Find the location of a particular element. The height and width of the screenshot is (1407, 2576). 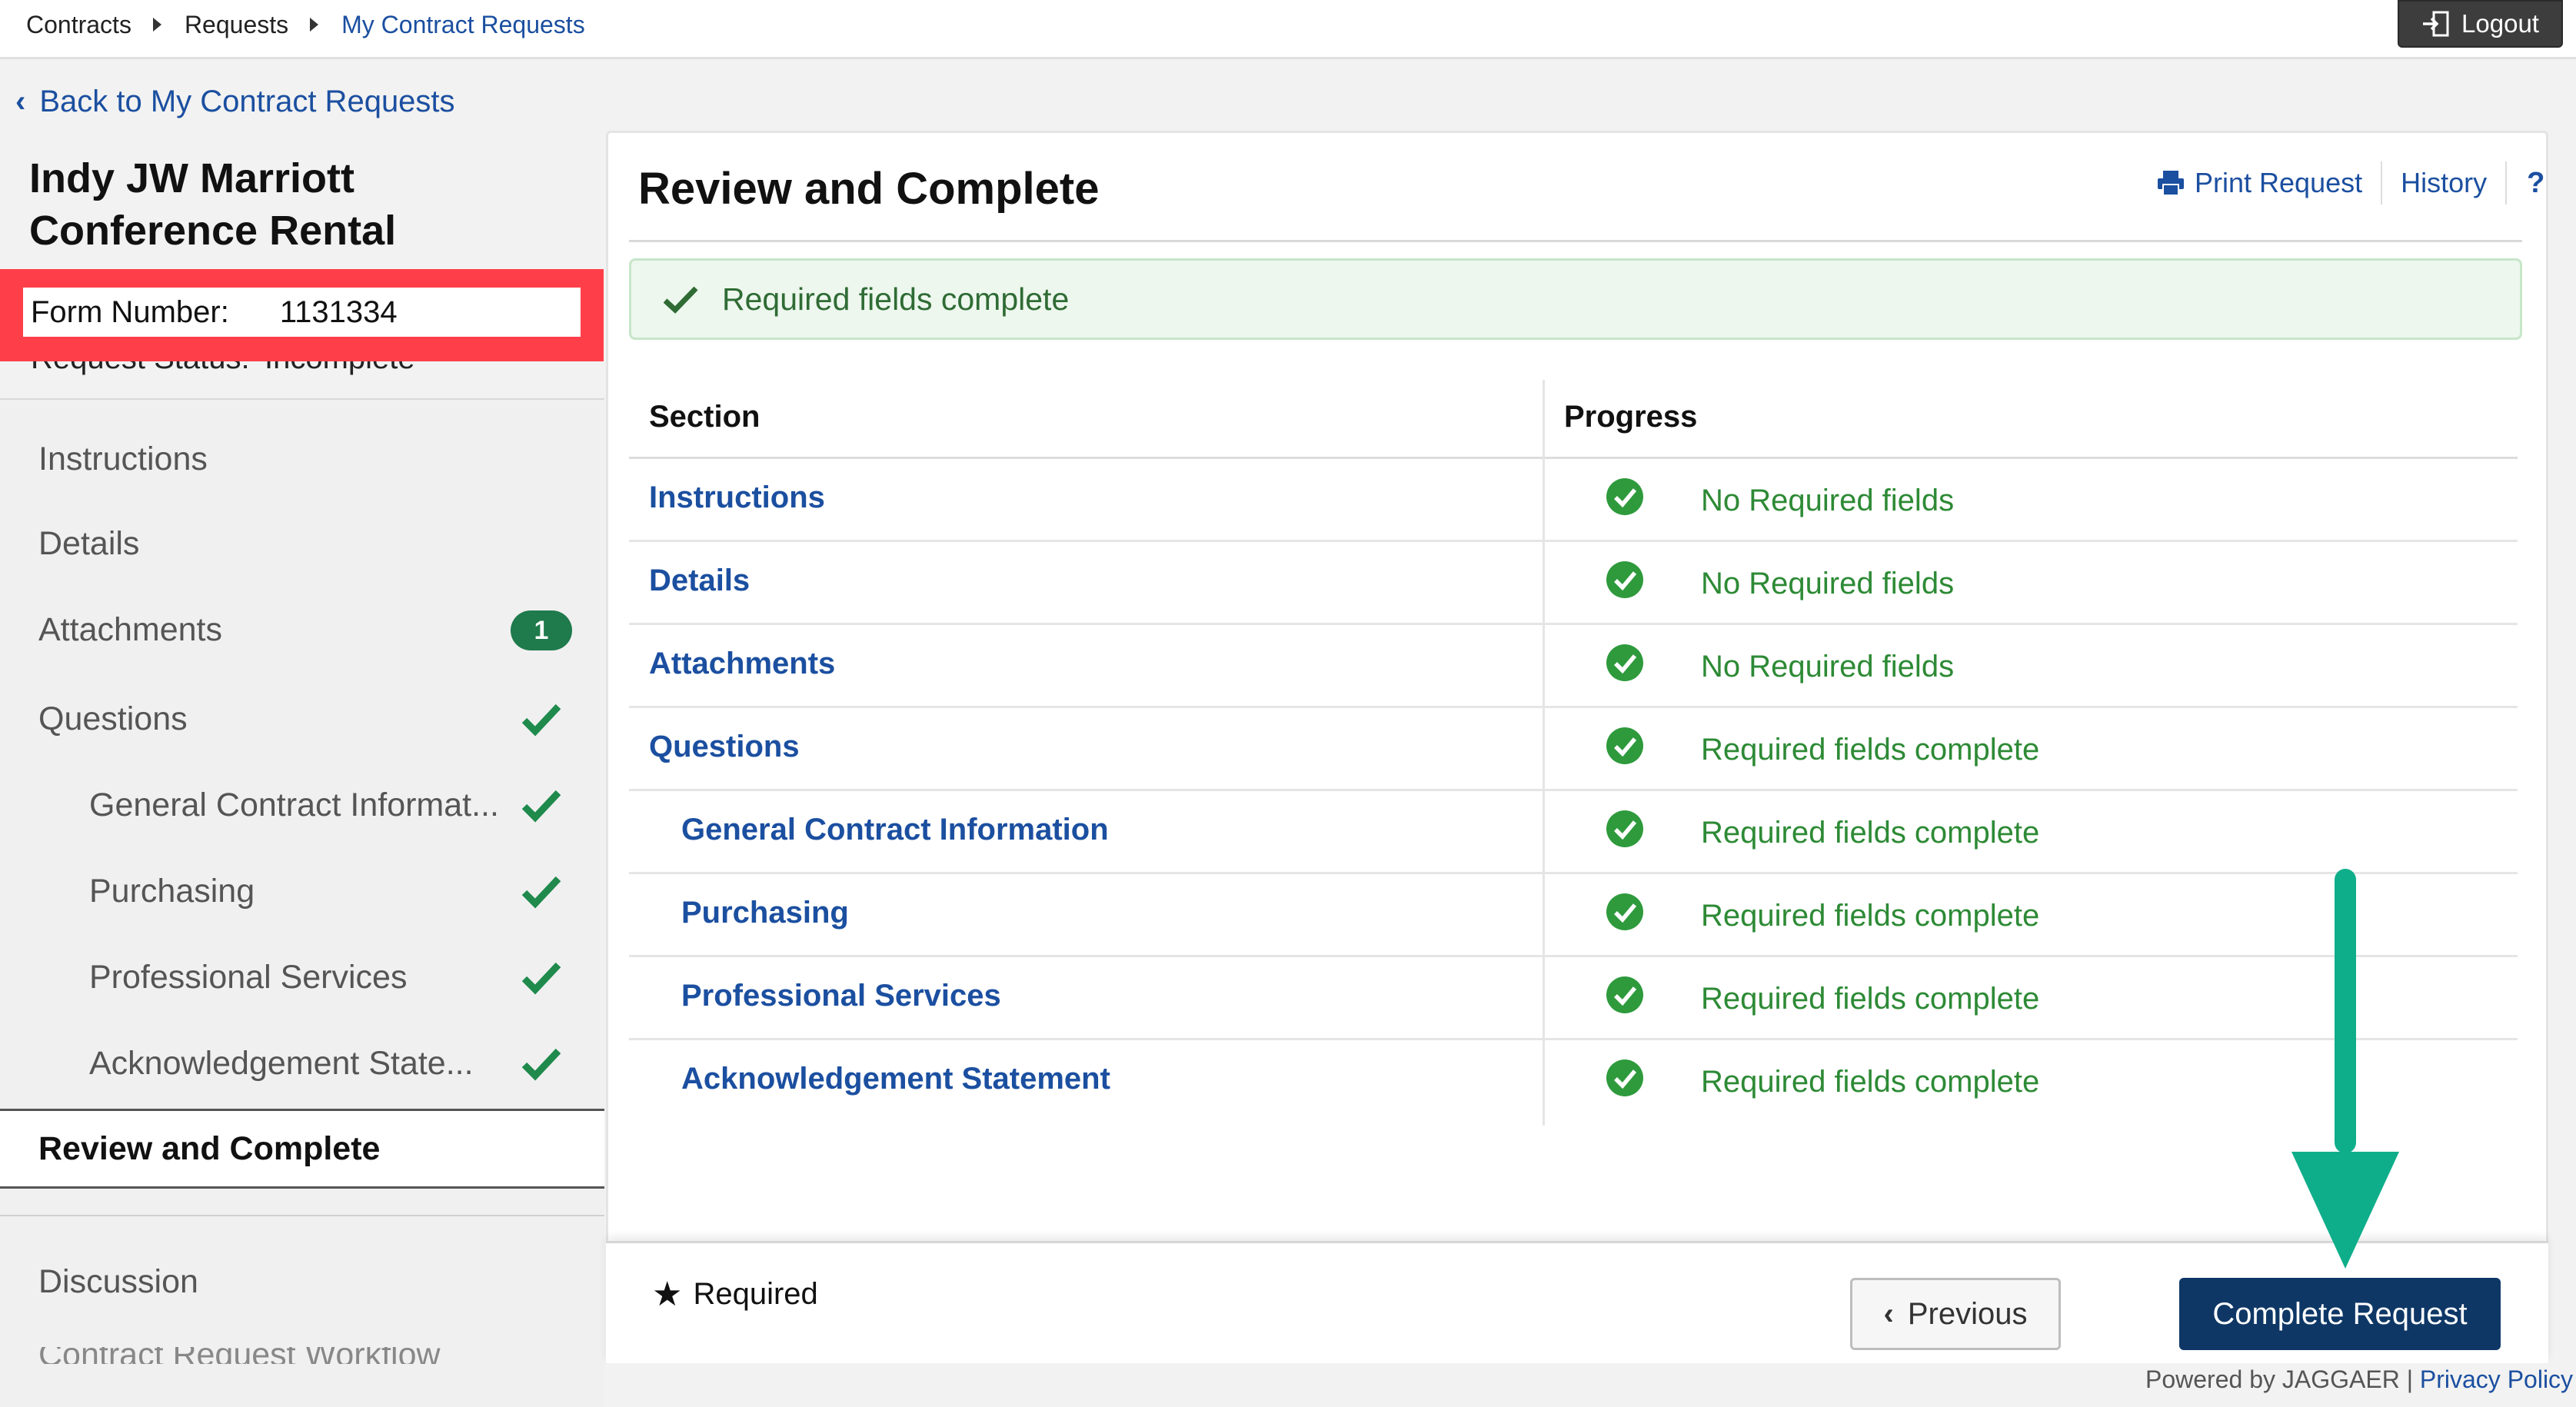

table-row: Details No Required fields is located at coordinates (1573, 583).